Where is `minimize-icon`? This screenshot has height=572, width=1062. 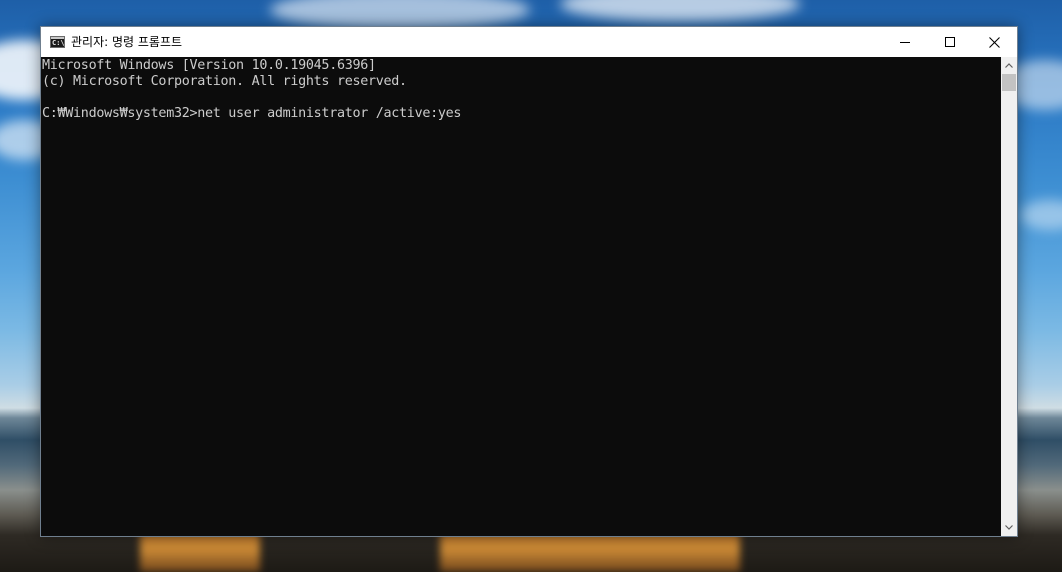 minimize-icon is located at coordinates (904, 42).